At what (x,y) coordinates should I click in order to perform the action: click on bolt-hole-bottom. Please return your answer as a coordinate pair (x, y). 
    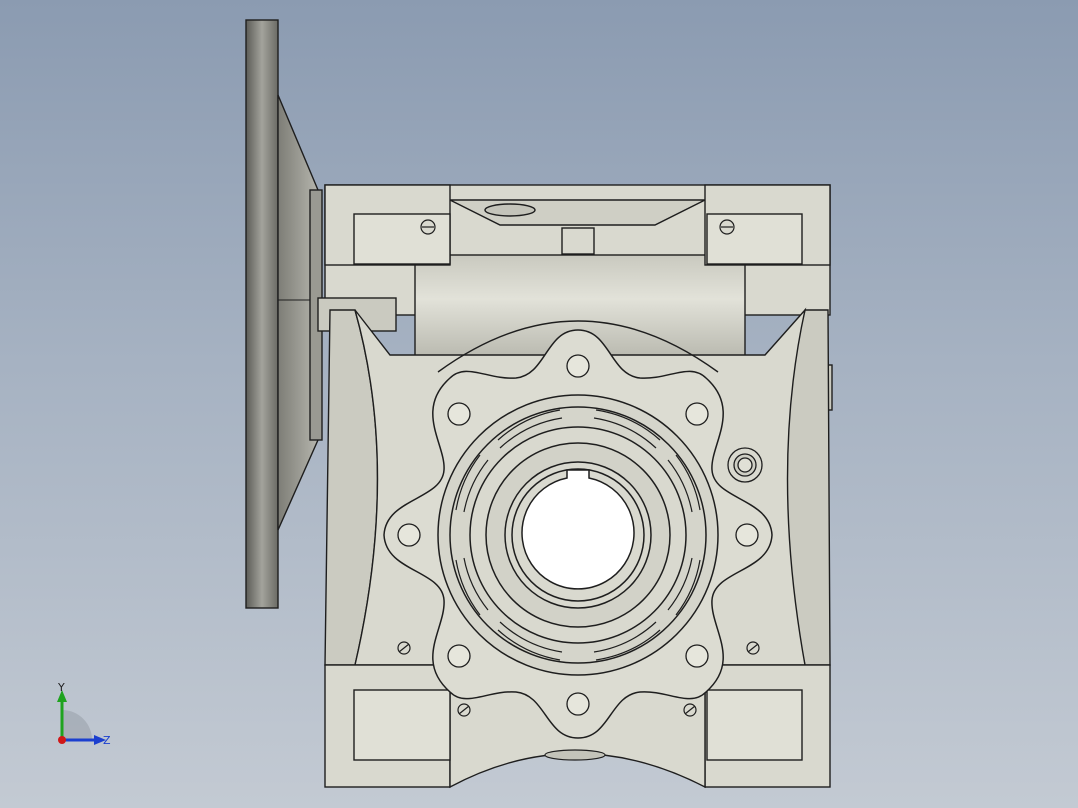
    Looking at the image, I should click on (578, 704).